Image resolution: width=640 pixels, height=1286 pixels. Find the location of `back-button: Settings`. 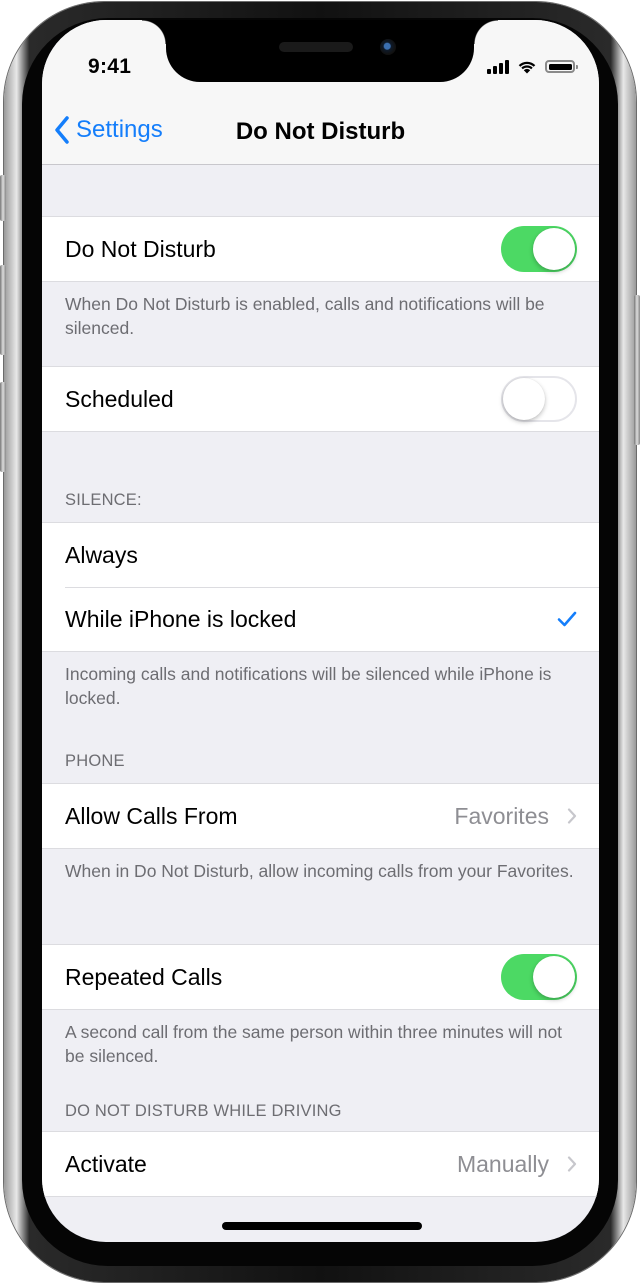

back-button: Settings is located at coordinates (108, 130).